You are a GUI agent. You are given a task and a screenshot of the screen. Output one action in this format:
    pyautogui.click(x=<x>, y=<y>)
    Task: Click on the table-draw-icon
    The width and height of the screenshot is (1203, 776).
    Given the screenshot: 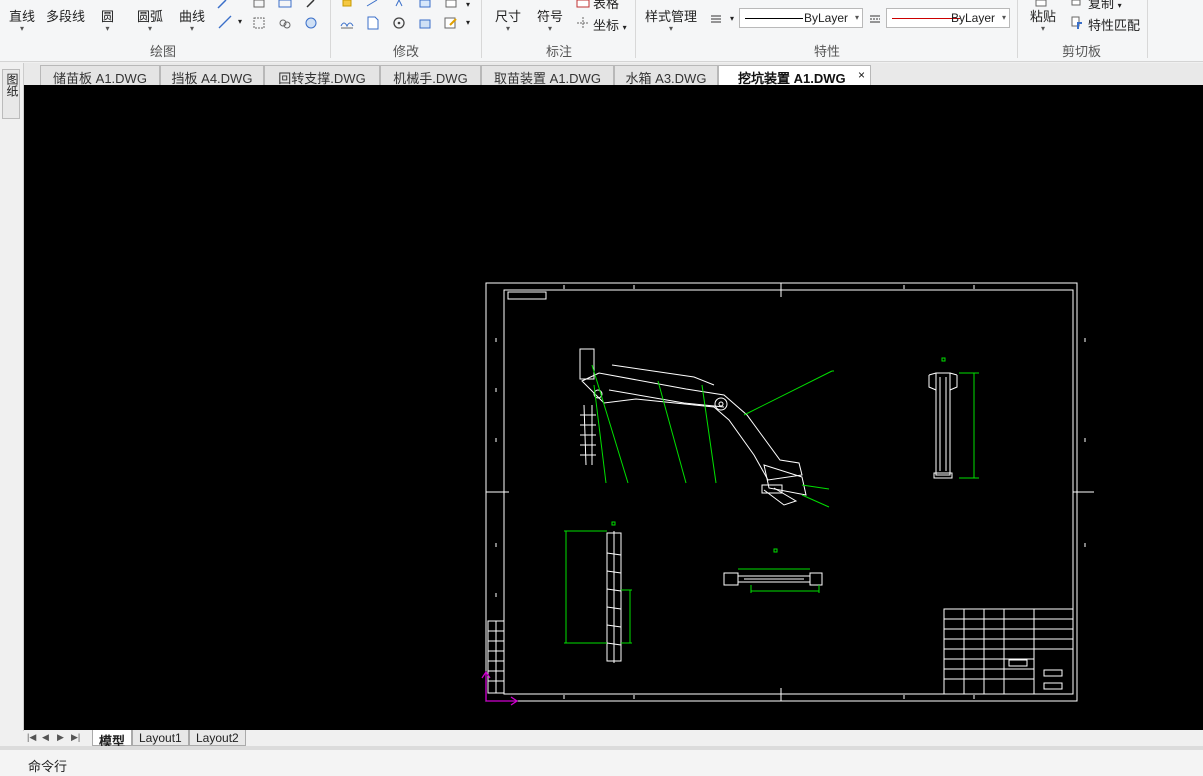 What is the action you would take?
    pyautogui.click(x=285, y=7)
    